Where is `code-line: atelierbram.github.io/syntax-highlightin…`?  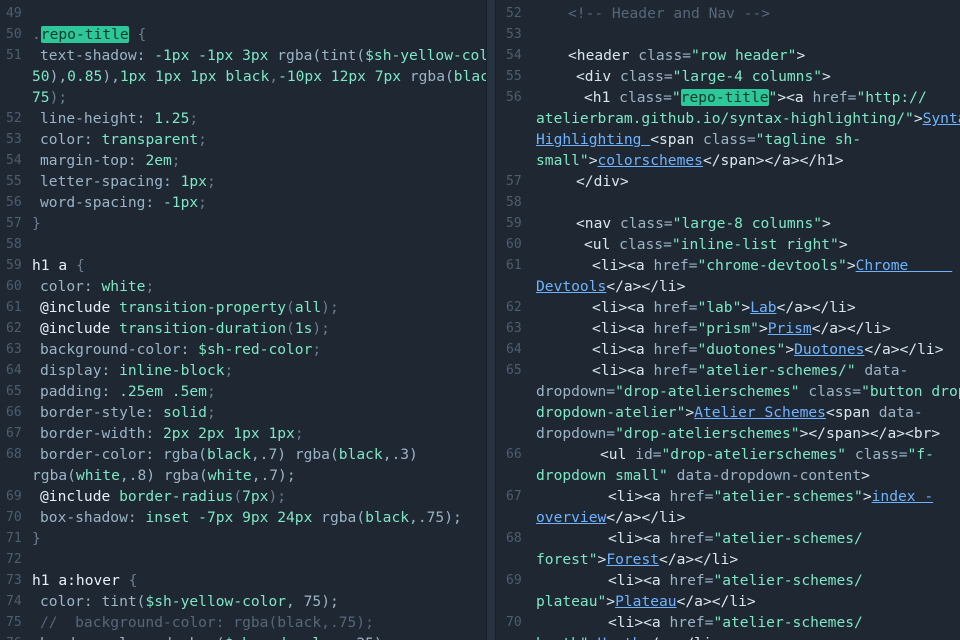 code-line: atelierbram.github.io/syntax-highlightin… is located at coordinates (728, 118).